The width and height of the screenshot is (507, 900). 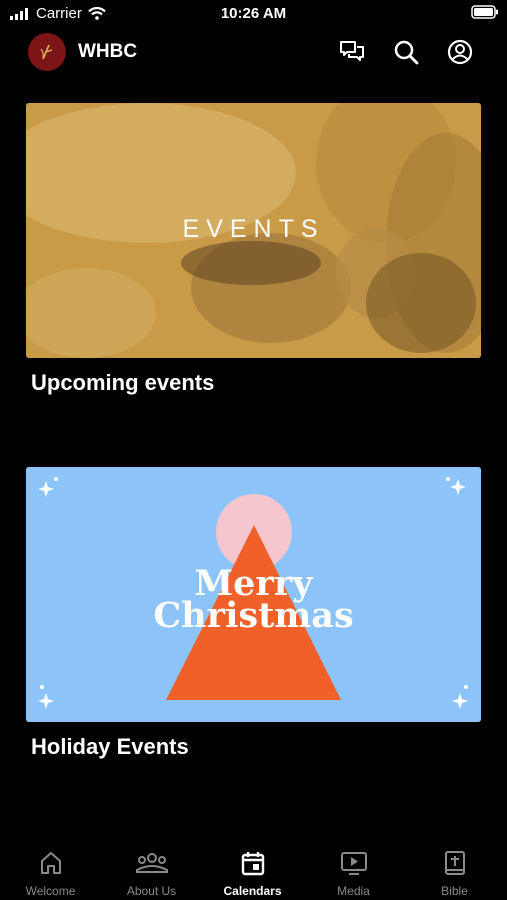 I want to click on tab-label-welcome: Welcome, so click(x=50, y=891).